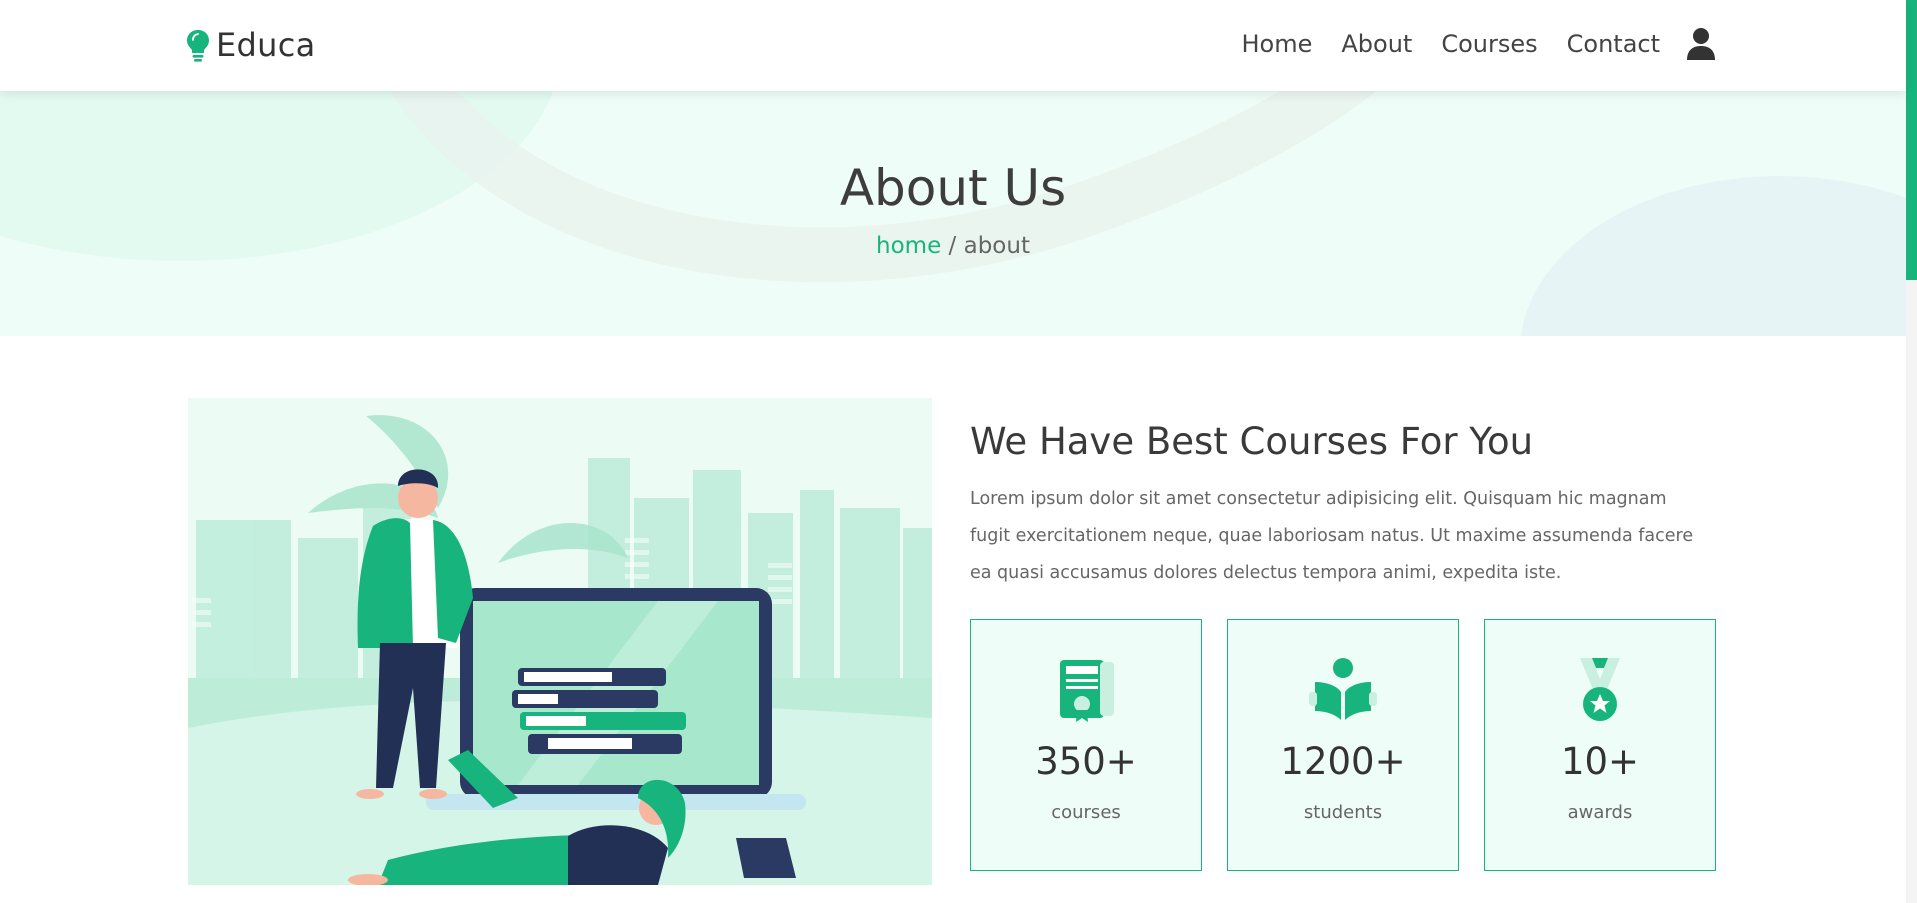  Describe the element at coordinates (1489, 44) in the screenshot. I see `nav-courses-link: Courses` at that location.